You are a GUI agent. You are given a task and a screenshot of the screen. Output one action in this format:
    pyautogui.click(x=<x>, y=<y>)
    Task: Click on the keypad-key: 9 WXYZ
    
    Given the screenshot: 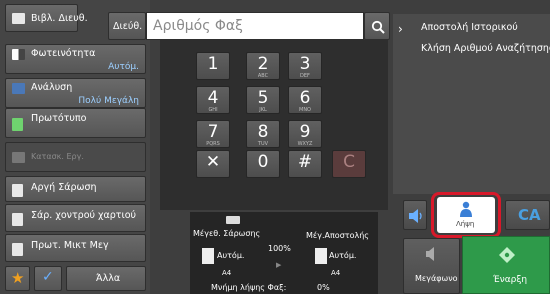 What is the action you would take?
    pyautogui.click(x=305, y=134)
    